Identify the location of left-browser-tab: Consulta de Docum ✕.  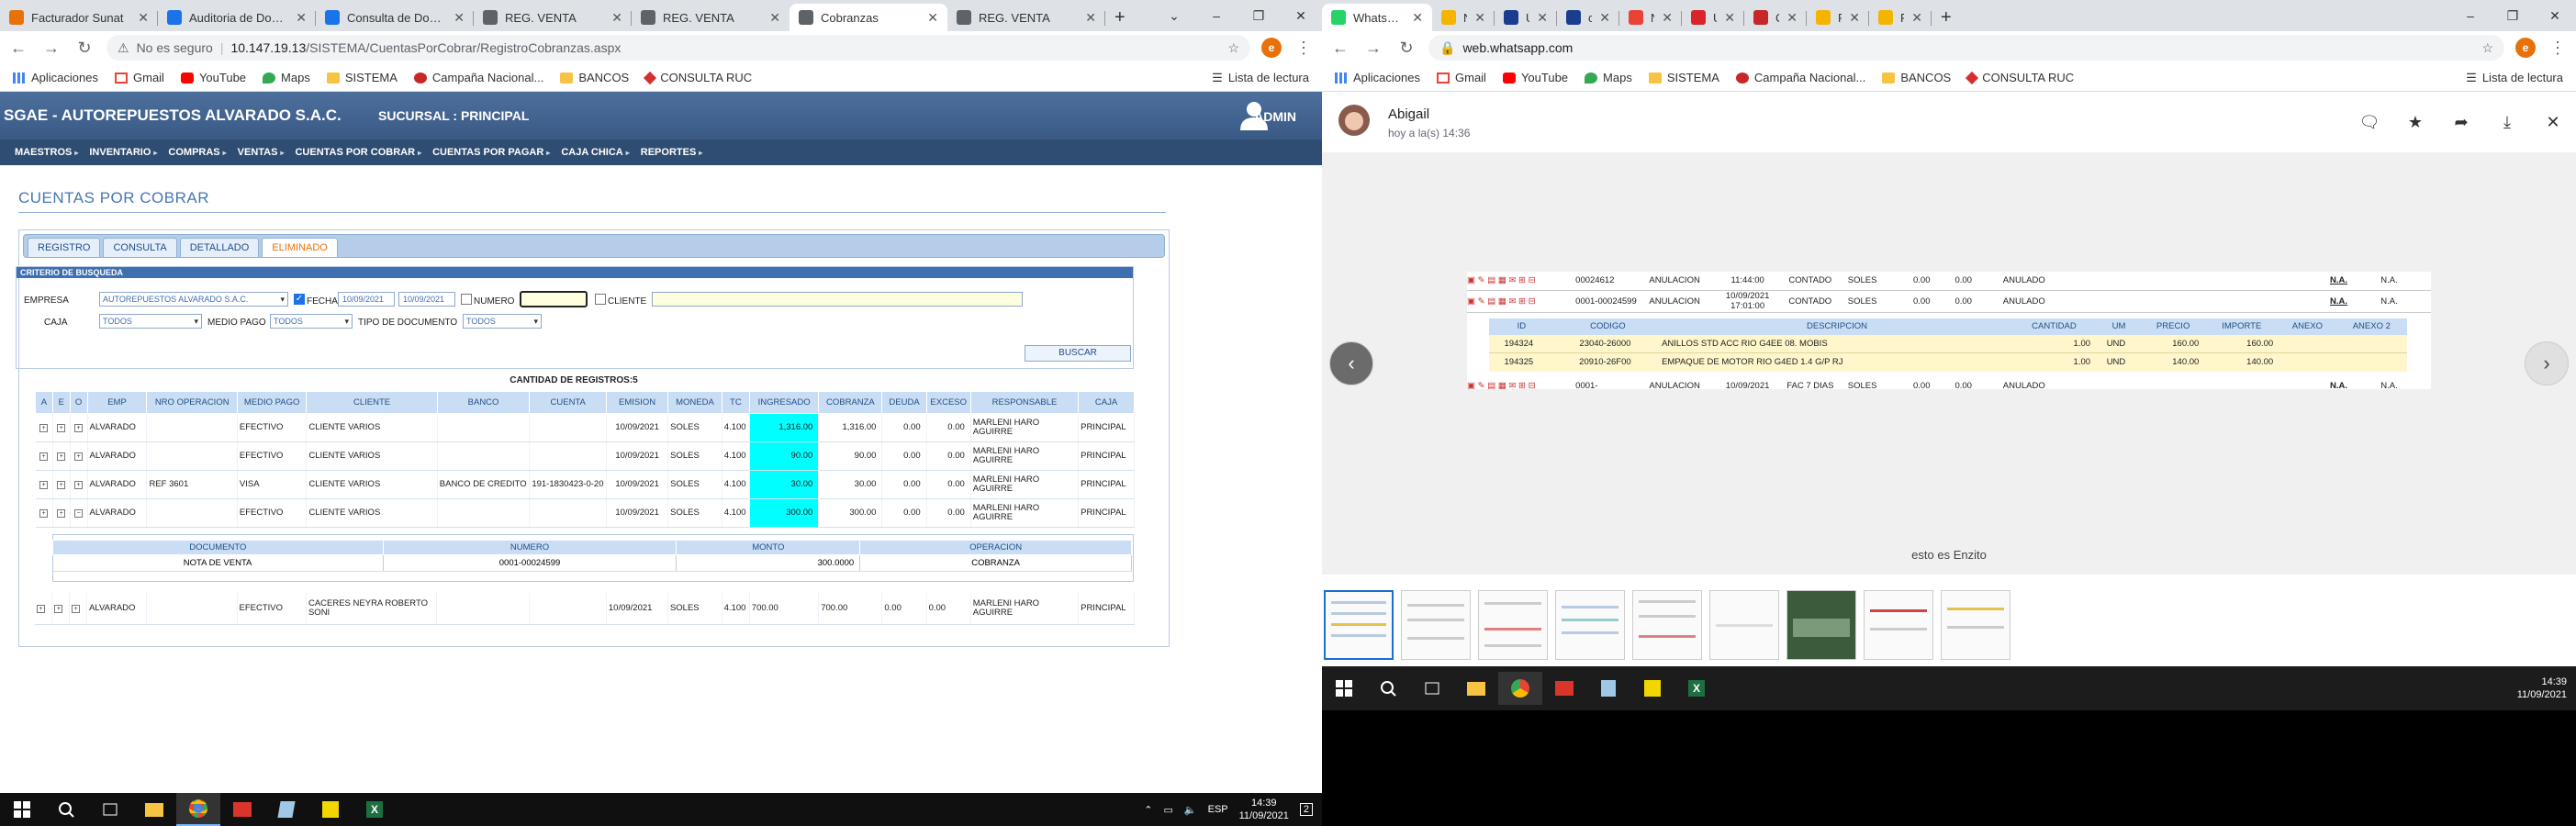
(395, 17).